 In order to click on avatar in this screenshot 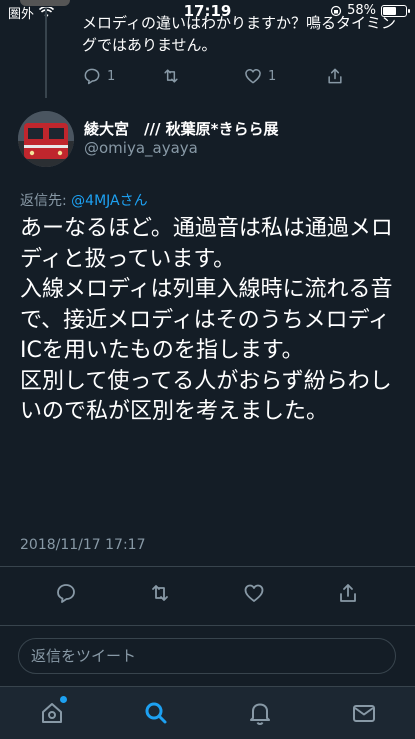, I will do `click(46, 139)`.